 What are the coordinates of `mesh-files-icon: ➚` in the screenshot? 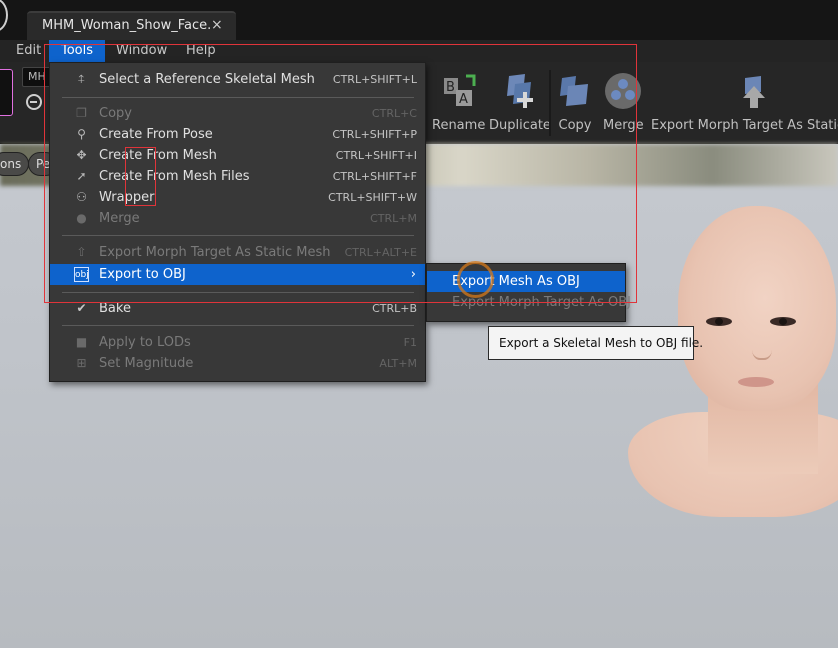 It's located at (81, 176).